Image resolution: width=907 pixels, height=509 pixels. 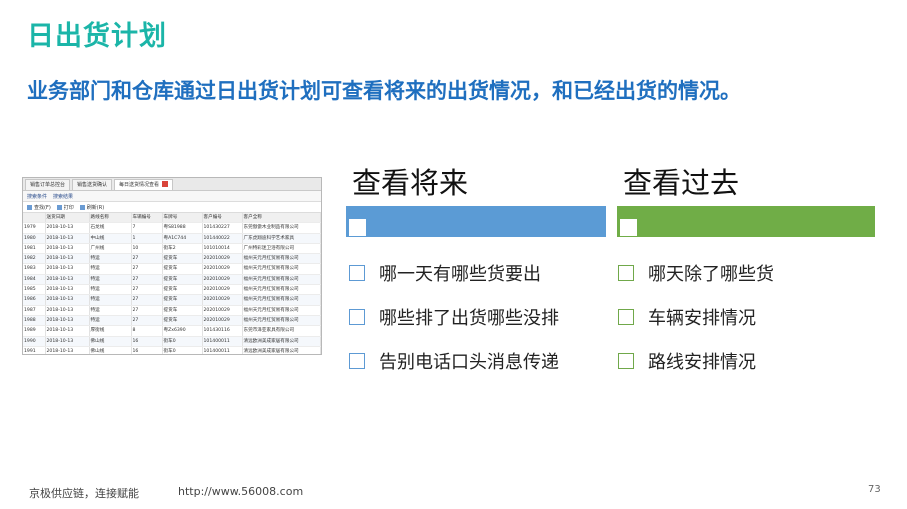 I want to click on screenshot-tab-bar: 销售订单总控台 销售送货确认 每日送货情况查看, so click(x=172, y=184).